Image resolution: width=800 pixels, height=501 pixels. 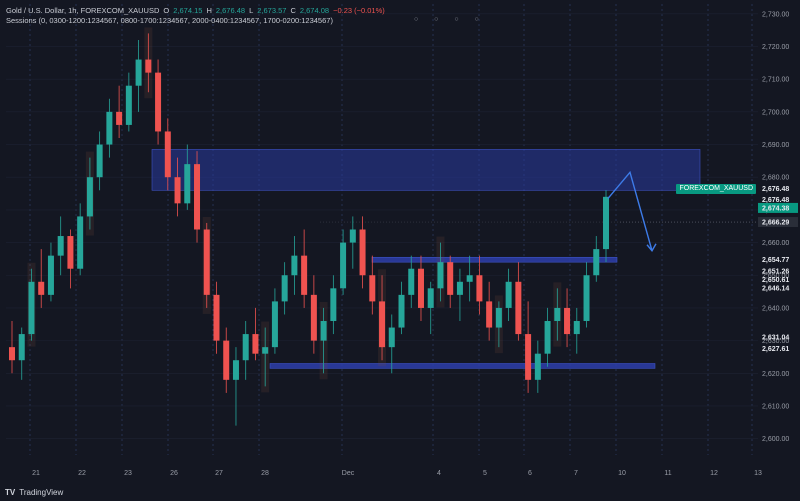 I want to click on tradingview-logo: TV TradingView, so click(x=34, y=492).